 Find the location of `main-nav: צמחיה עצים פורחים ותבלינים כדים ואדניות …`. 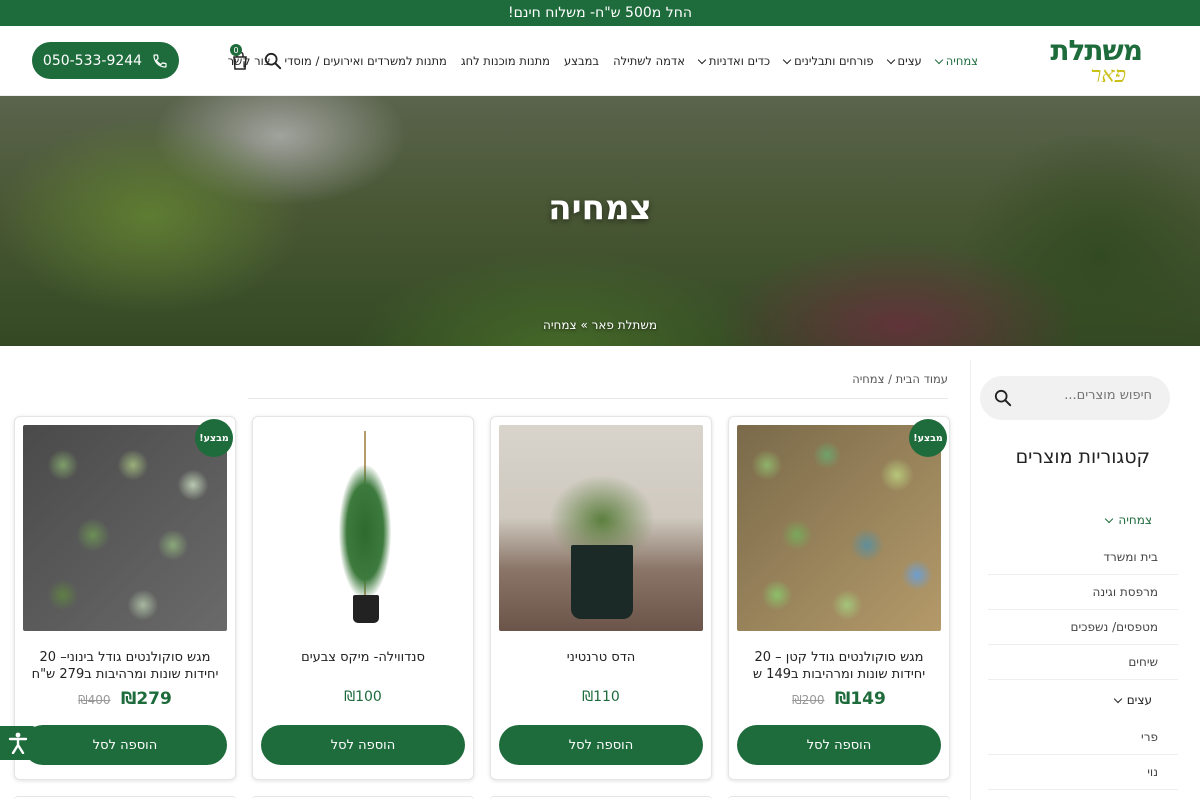

main-nav: צמחיה עצים פורחים ותבלינים כדים ואדניות … is located at coordinates (603, 61).